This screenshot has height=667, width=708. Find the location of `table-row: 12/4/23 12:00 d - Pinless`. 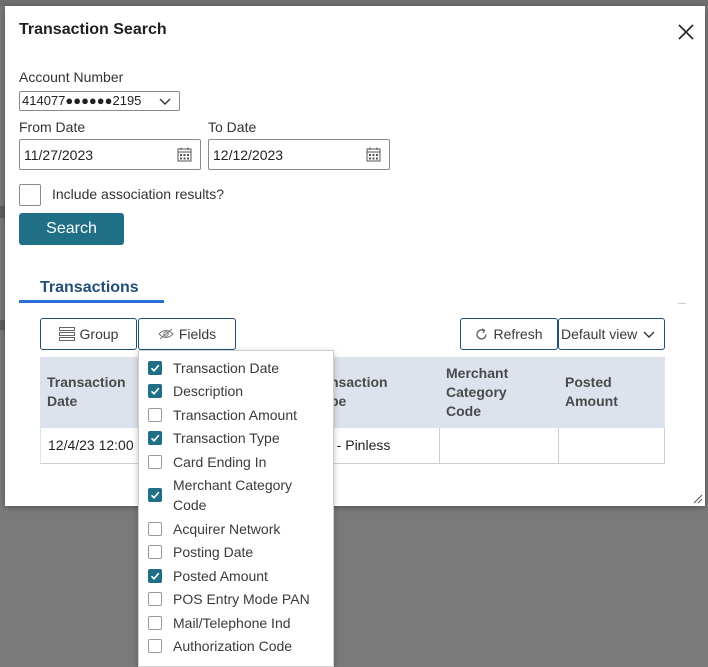

table-row: 12/4/23 12:00 d - Pinless is located at coordinates (352, 446).